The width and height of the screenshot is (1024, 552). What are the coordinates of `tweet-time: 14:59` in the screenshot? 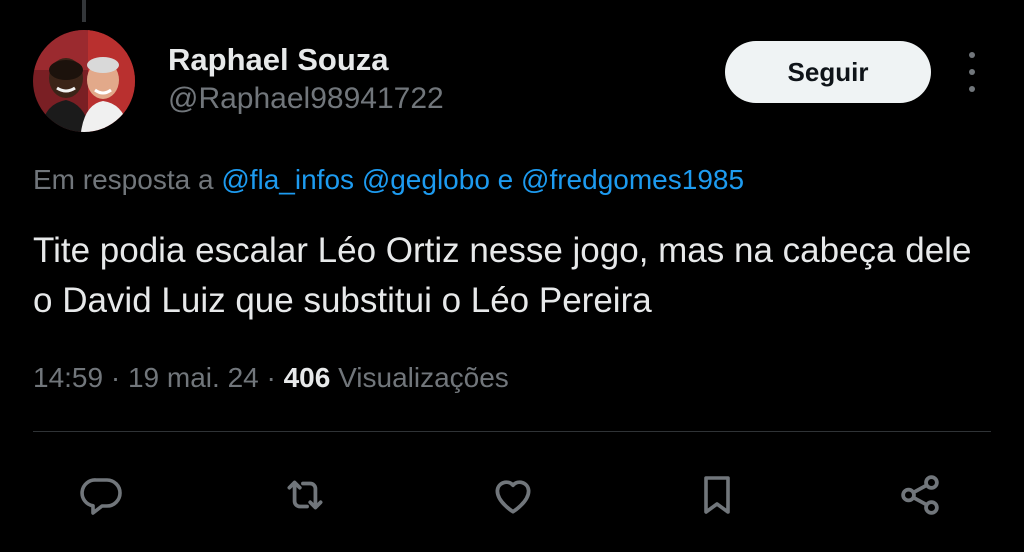 It's located at (68, 377).